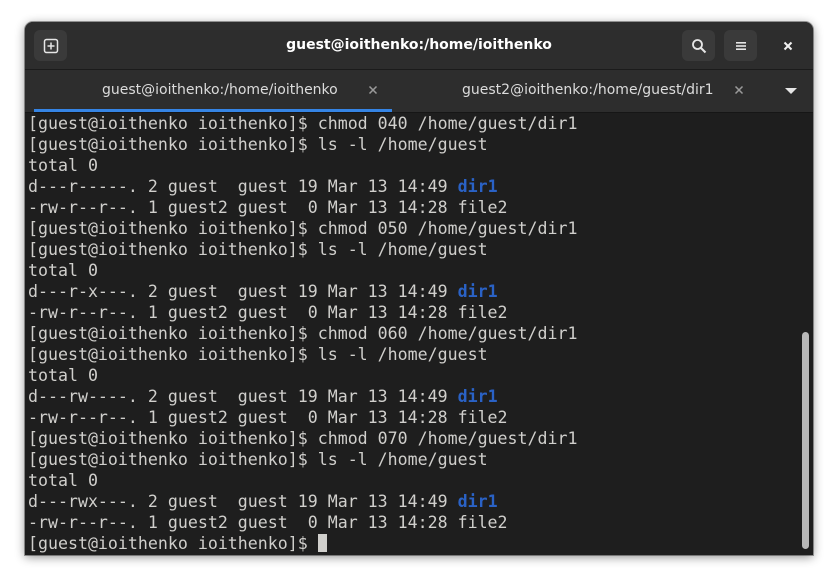  I want to click on search-button, so click(698, 45).